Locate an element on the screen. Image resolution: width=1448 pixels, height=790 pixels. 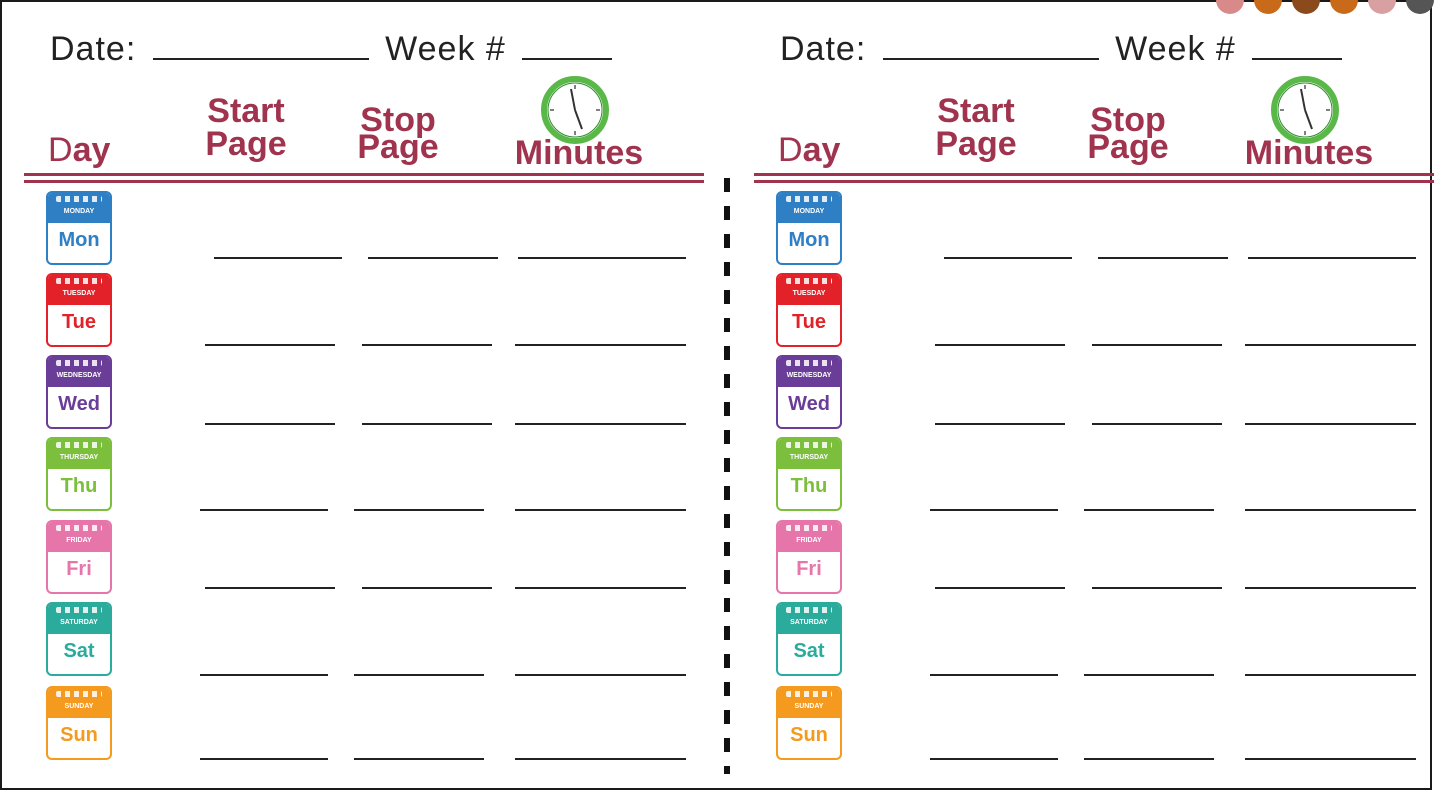
minutes-header: Minutes is located at coordinates (1309, 153).